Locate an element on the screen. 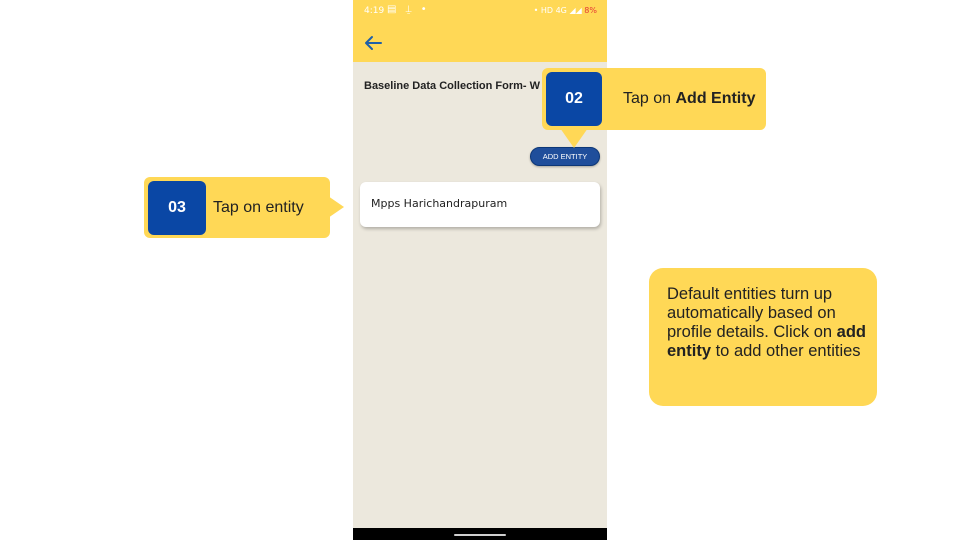  status-indicators: • HD 4G ◢◢ 8% is located at coordinates (565, 10).